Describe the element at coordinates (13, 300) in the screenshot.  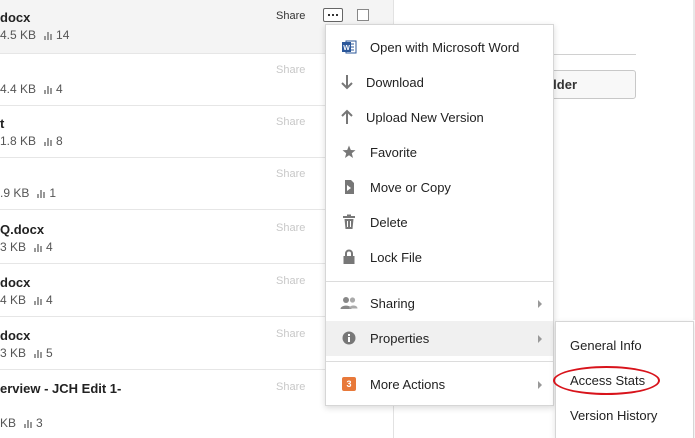
I see `file-size: 4 KB` at that location.